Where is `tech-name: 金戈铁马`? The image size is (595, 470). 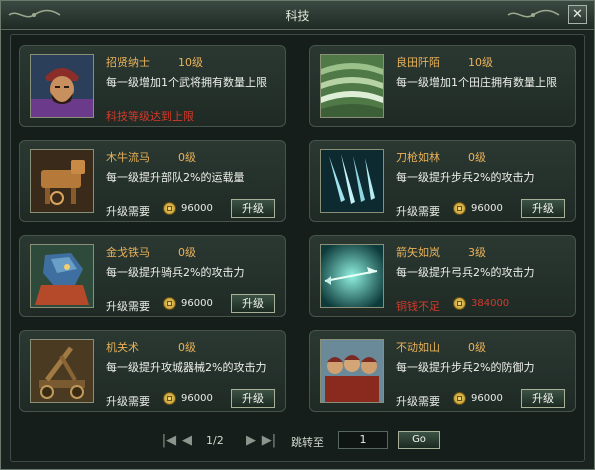 tech-name: 金戈铁马 is located at coordinates (128, 252).